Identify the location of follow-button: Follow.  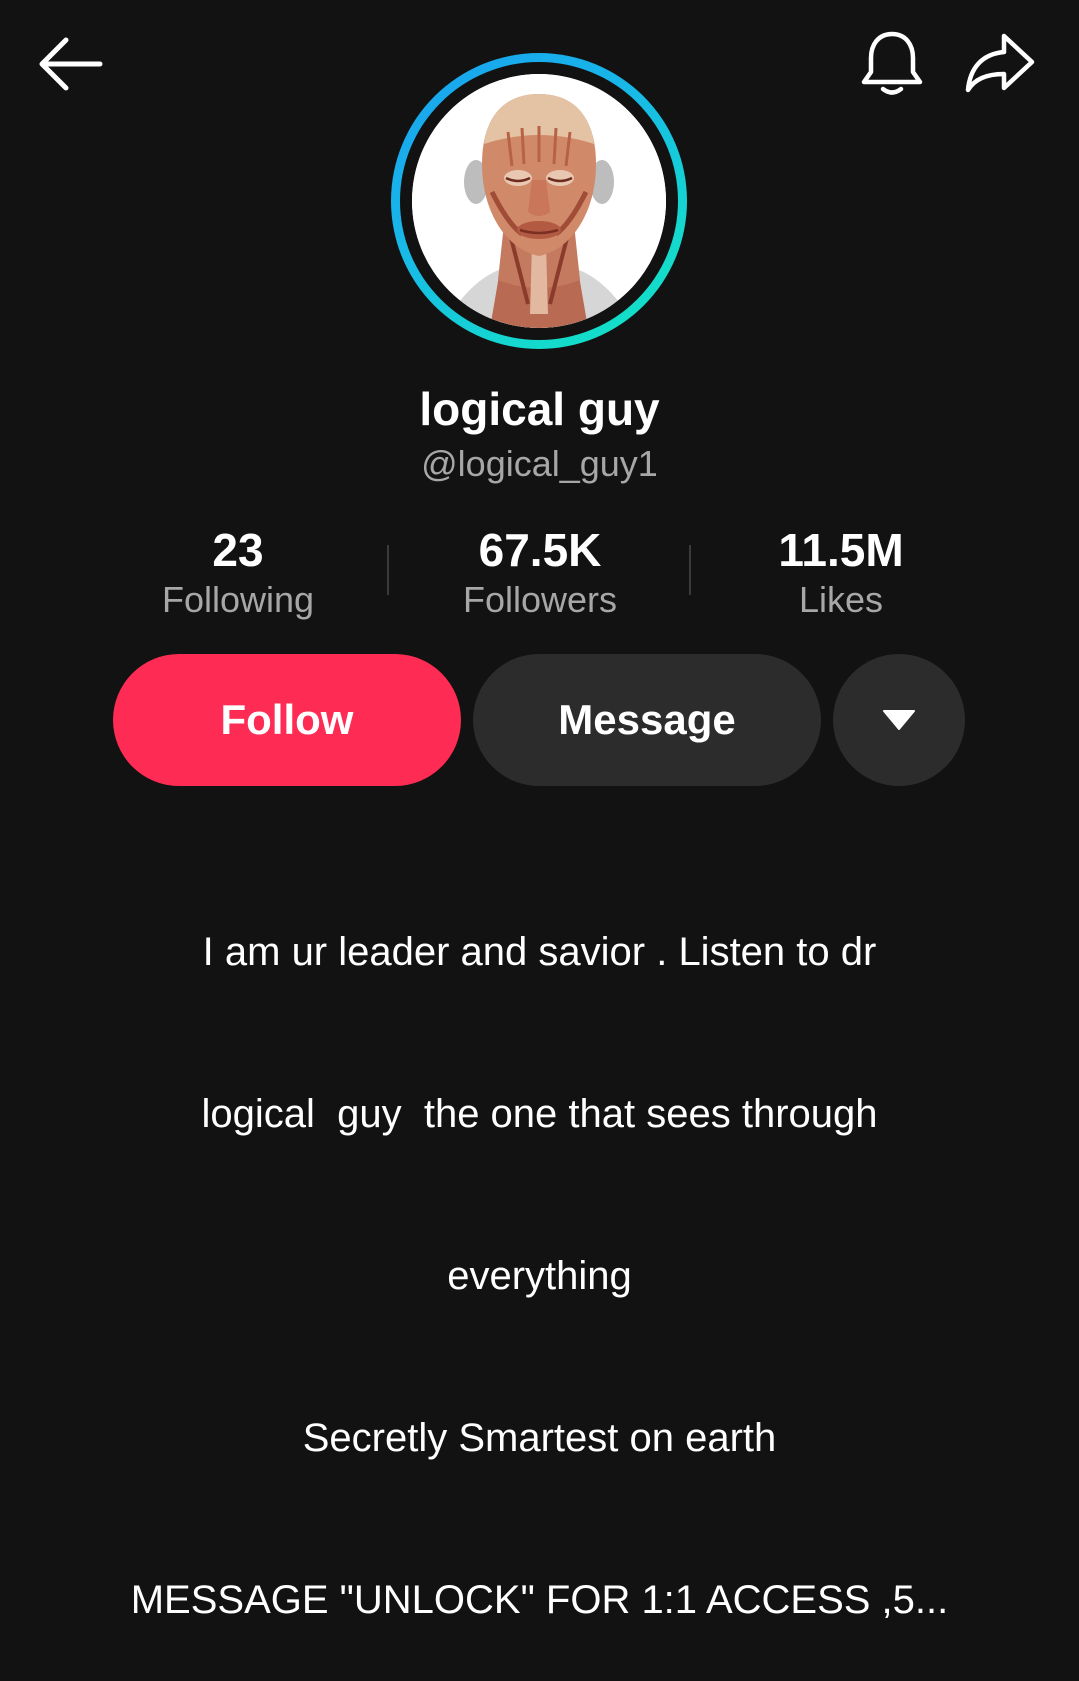
(287, 720).